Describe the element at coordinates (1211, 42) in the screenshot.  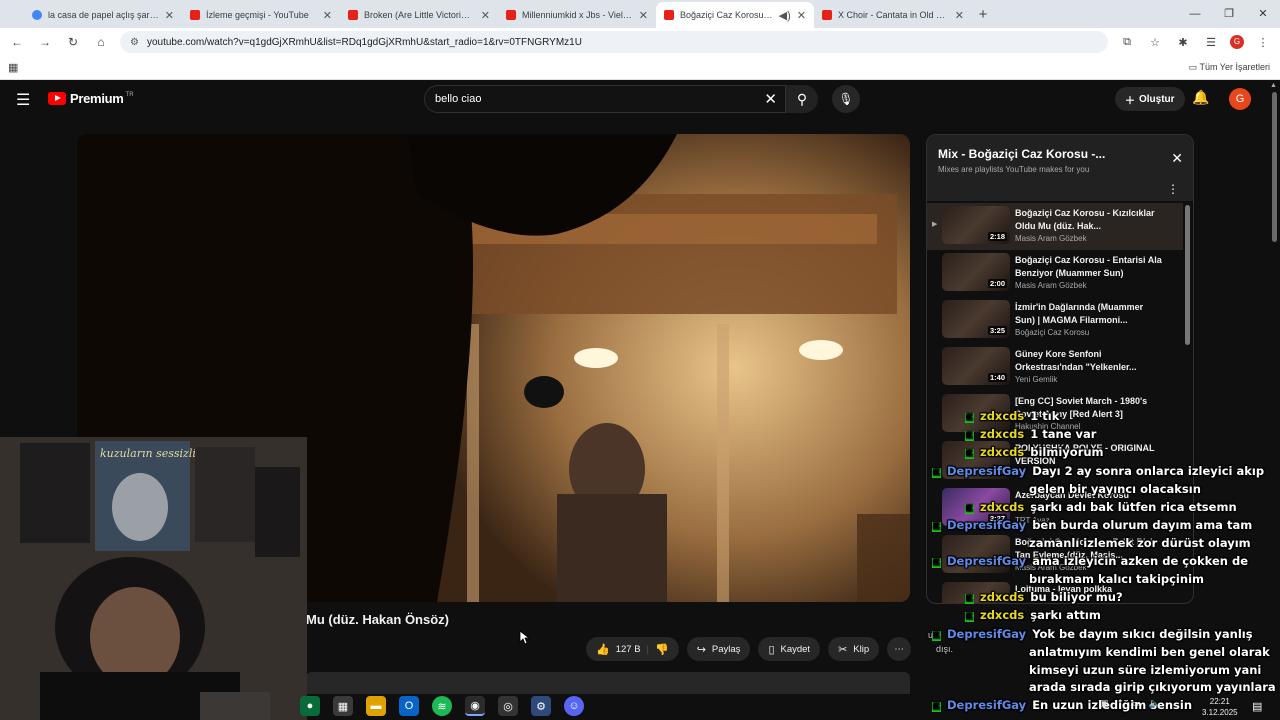
I see `reading-list-icon: ☰` at that location.